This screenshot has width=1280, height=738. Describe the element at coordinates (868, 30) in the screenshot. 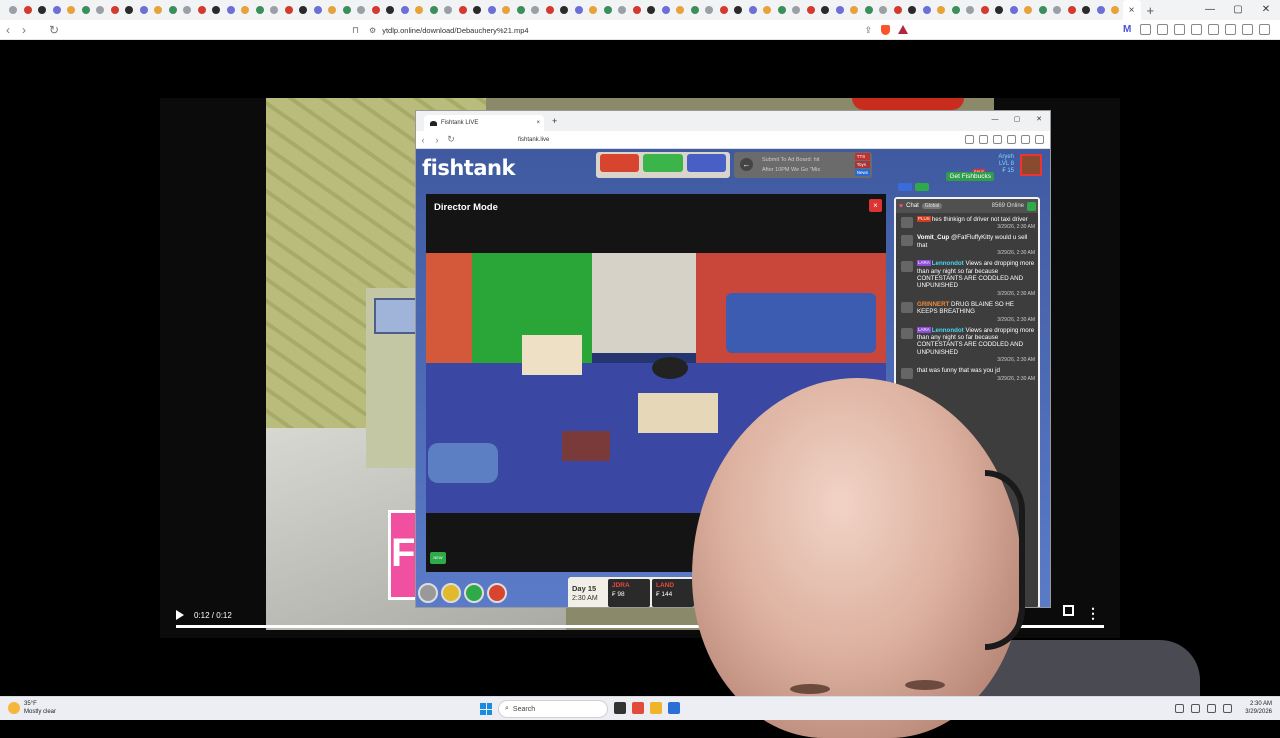

I see `share-icon: ⇪` at that location.